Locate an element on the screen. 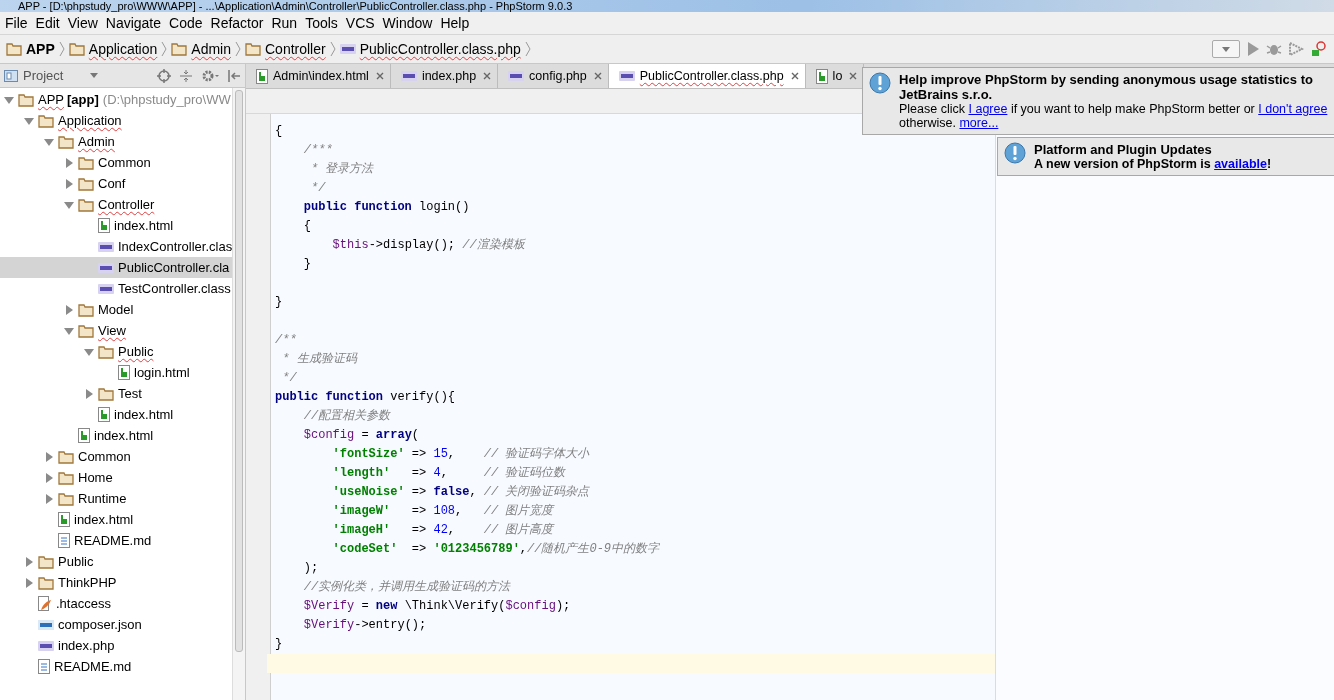 The width and height of the screenshot is (1334, 700). tree-item: Runtime is located at coordinates (102, 498).